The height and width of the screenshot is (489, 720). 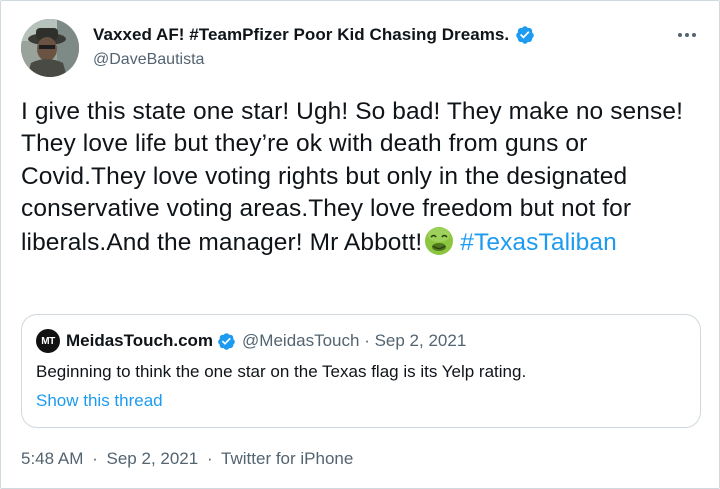 I want to click on avatar, so click(x=50, y=48).